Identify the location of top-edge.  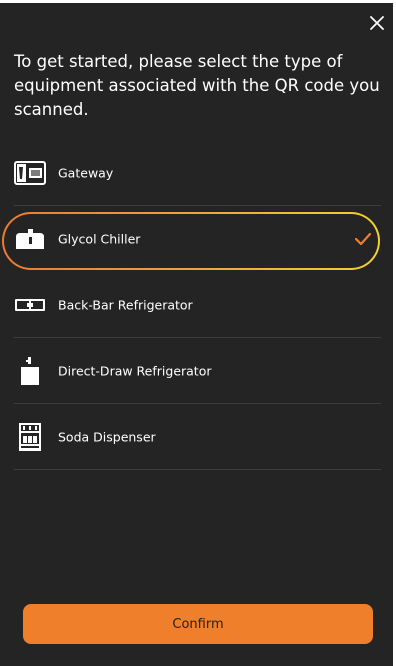
(198, 1).